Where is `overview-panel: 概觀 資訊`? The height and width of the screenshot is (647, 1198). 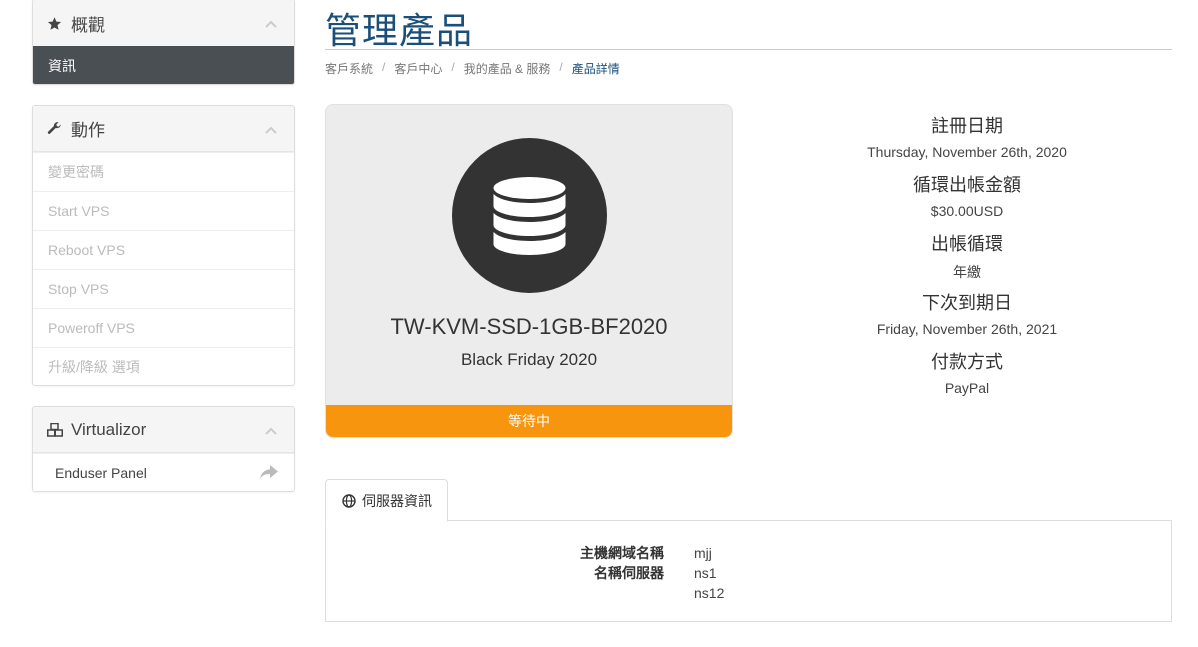
overview-panel: 概觀 資訊 is located at coordinates (163, 42).